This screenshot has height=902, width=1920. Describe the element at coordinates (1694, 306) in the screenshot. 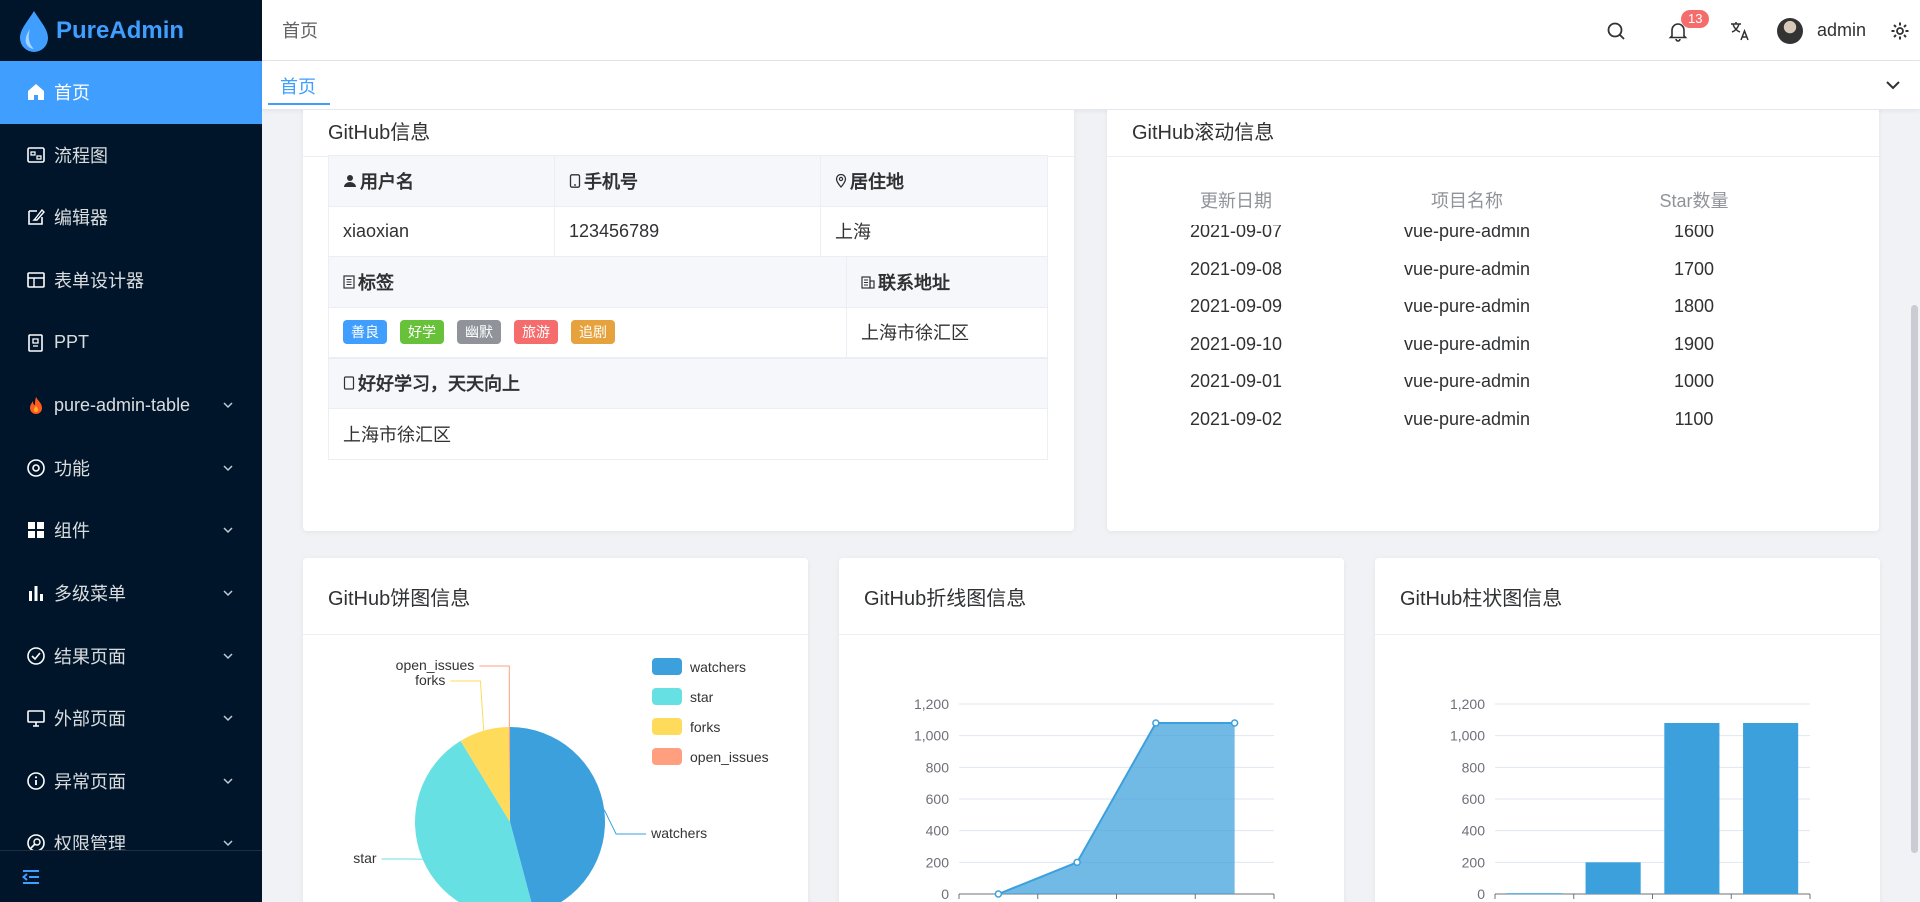

I see `table-cell: 1800` at that location.